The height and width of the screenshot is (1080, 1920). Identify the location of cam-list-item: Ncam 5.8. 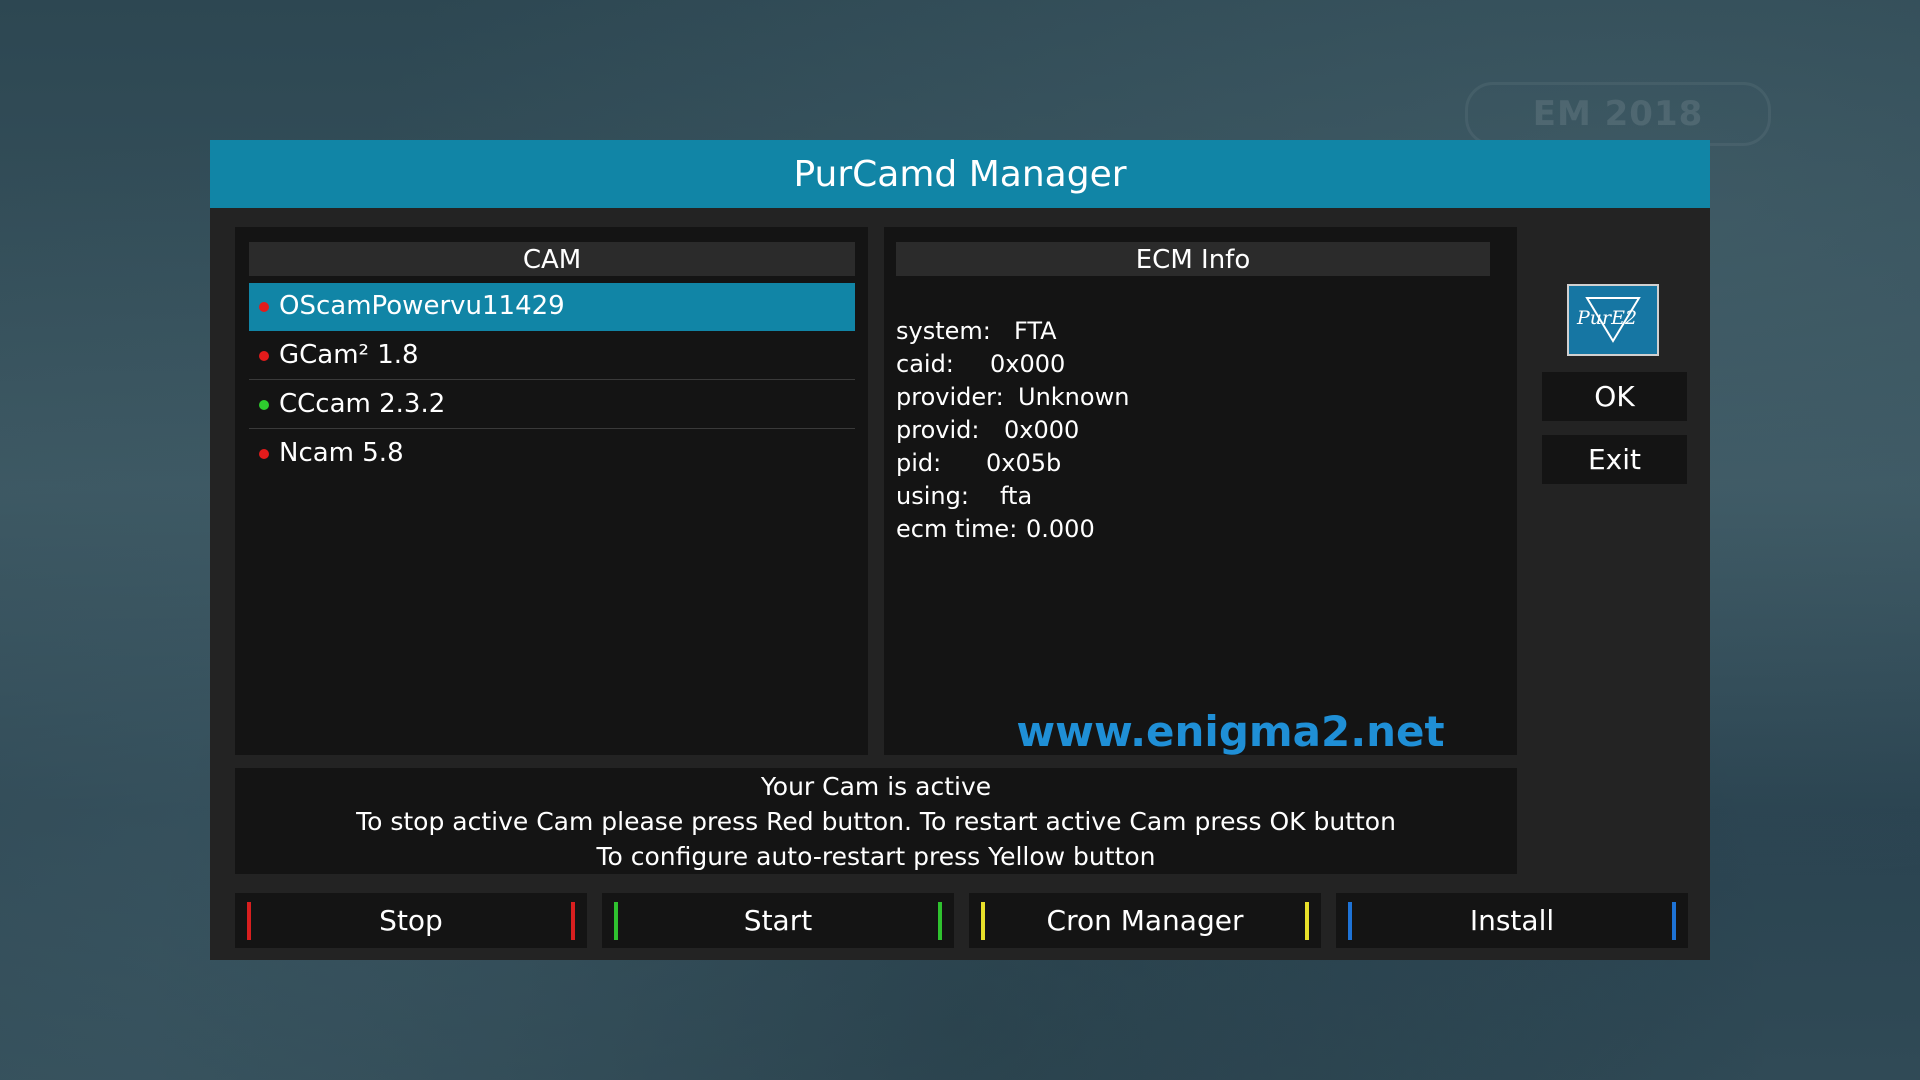
(552, 453).